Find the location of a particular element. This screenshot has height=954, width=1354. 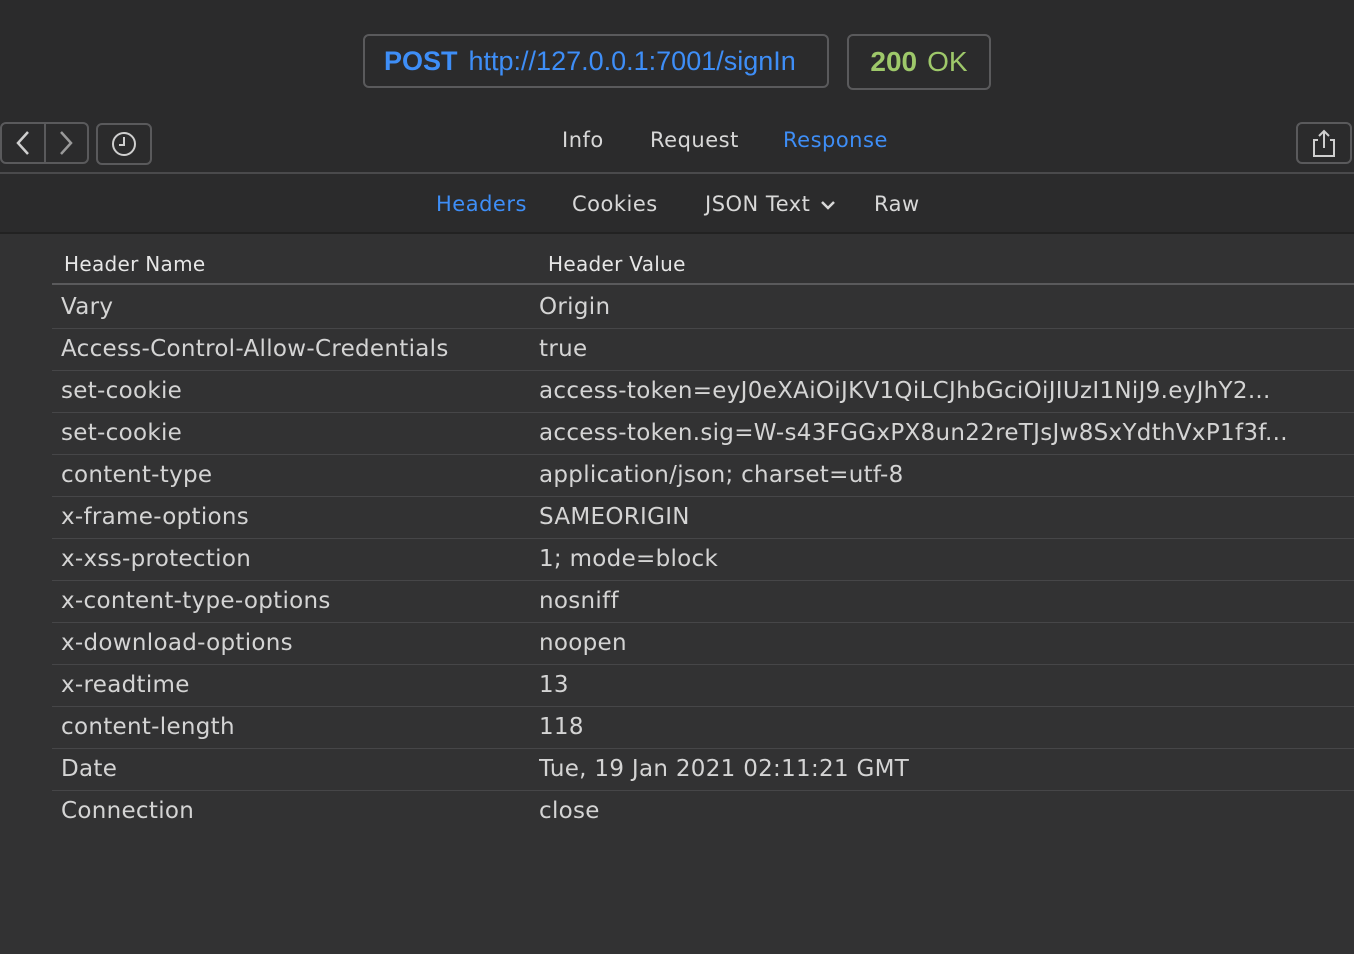

header-value-cell: SAMEORIGIN is located at coordinates (614, 517).